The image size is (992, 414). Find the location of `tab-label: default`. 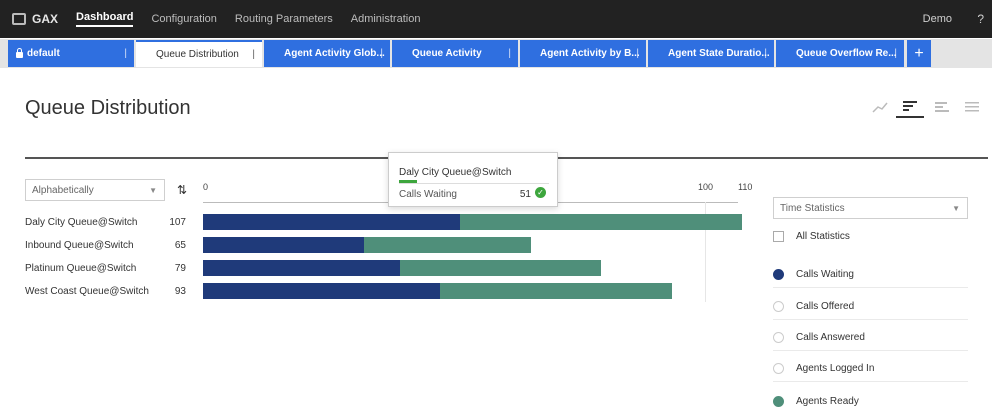

tab-label: default is located at coordinates (43, 53).